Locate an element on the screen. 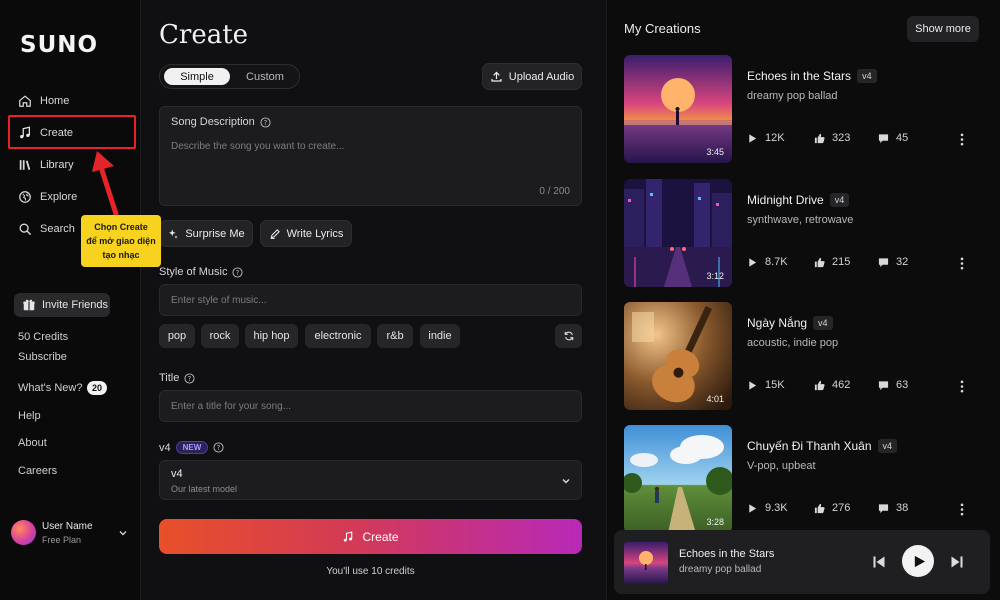  song-style: acoustic, indie pop is located at coordinates (793, 343).